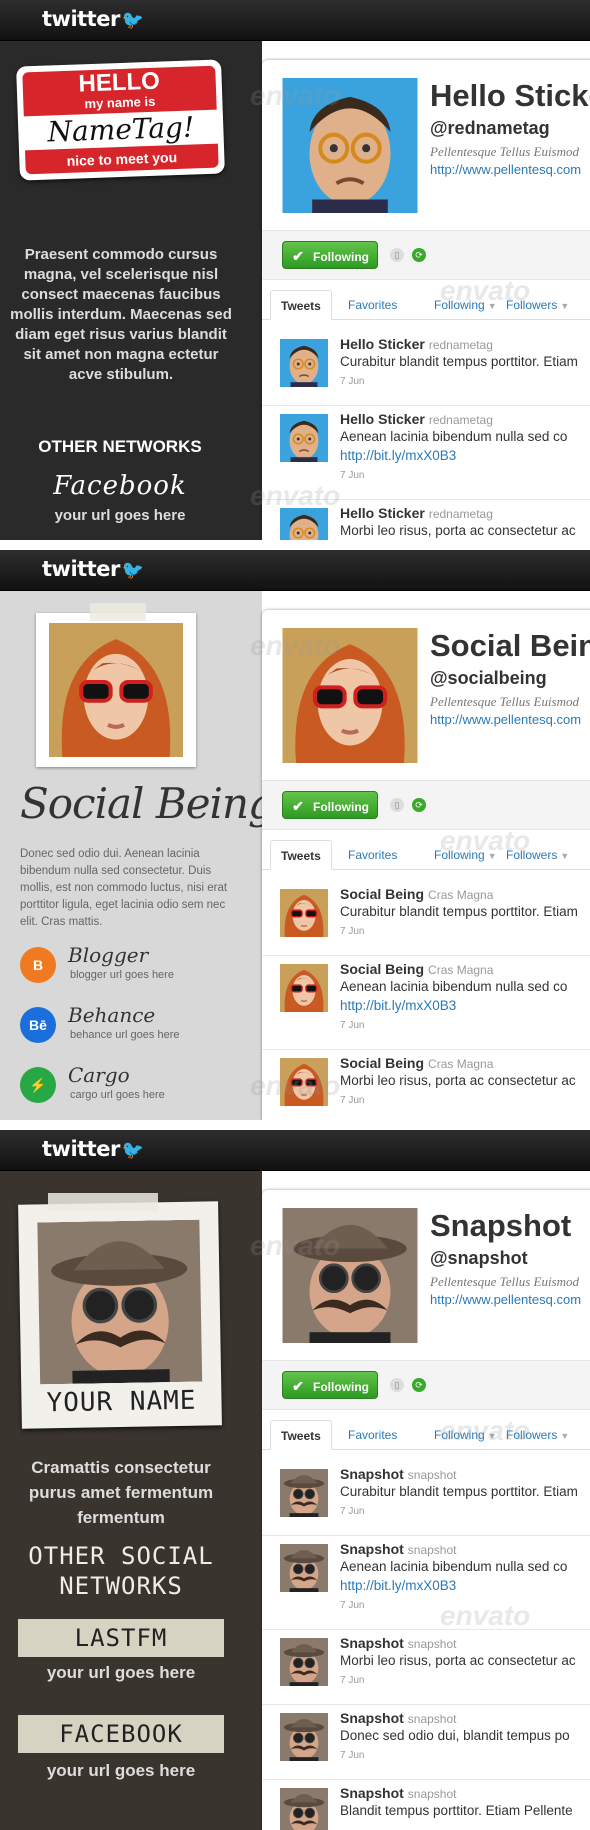  I want to click on profile-tabs: Tweets Favorites Following ▼ Followers ▼, so click(426, 855).